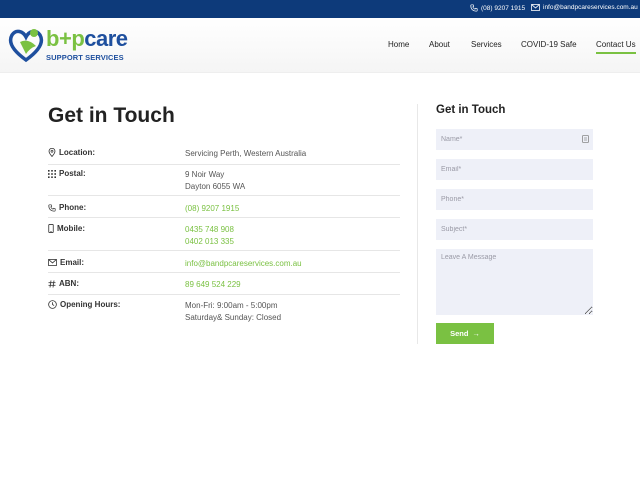 This screenshot has height=480, width=640. What do you see at coordinates (243, 264) in the screenshot?
I see `email-link: info@bandpcareservices.com.au` at bounding box center [243, 264].